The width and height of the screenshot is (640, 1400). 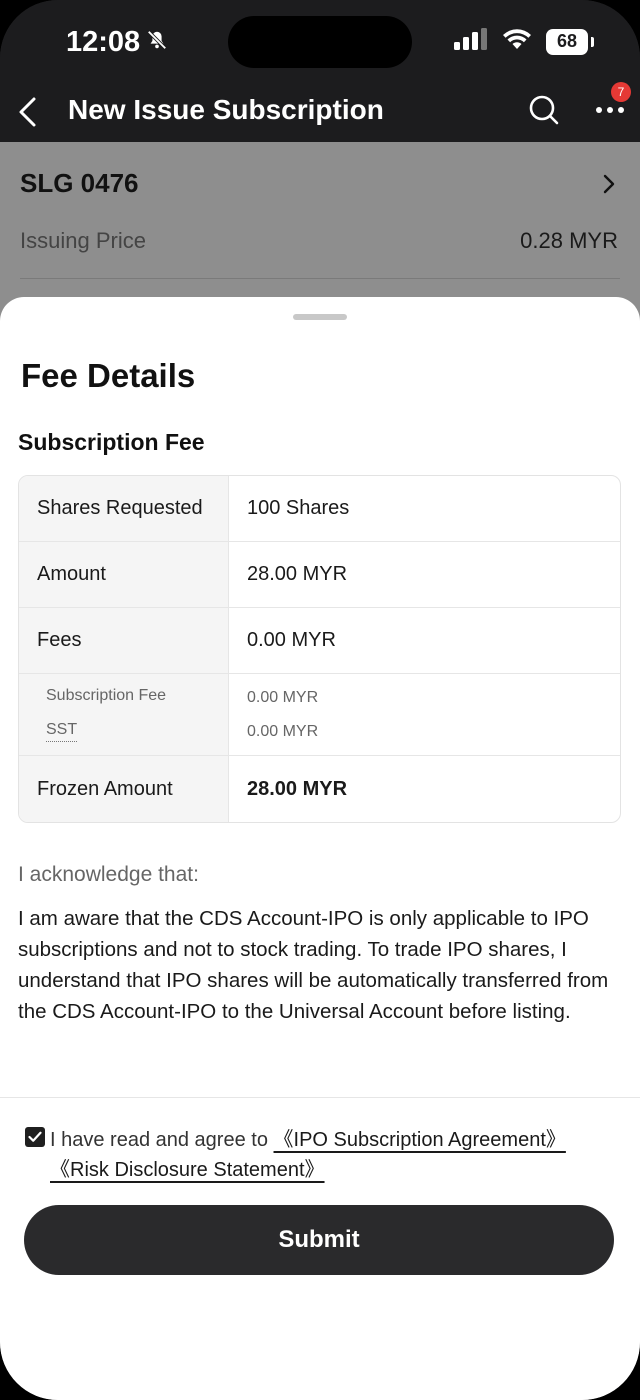 I want to click on row-value: 0.00 MYR, so click(x=291, y=640).